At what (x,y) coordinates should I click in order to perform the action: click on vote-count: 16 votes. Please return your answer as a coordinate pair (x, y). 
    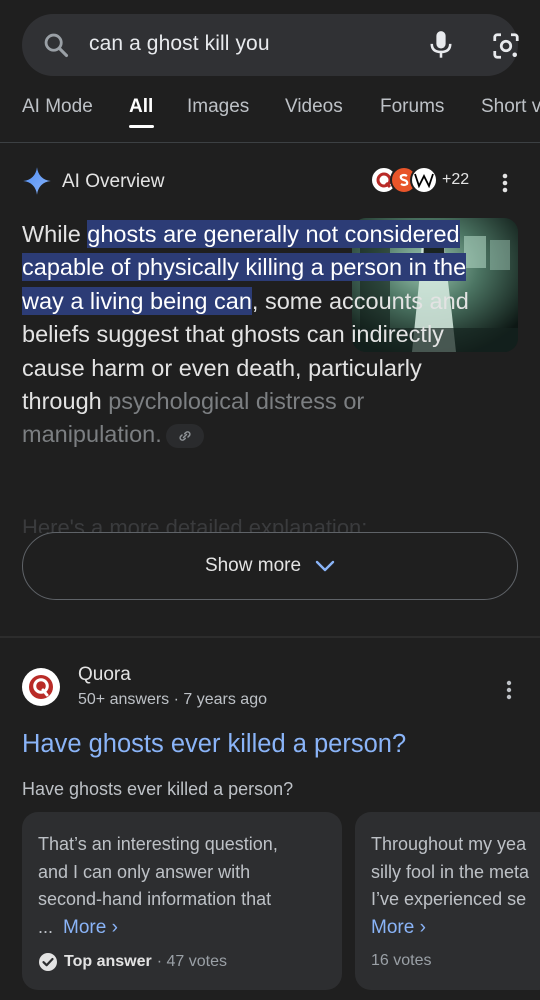
    Looking at the image, I should click on (401, 960).